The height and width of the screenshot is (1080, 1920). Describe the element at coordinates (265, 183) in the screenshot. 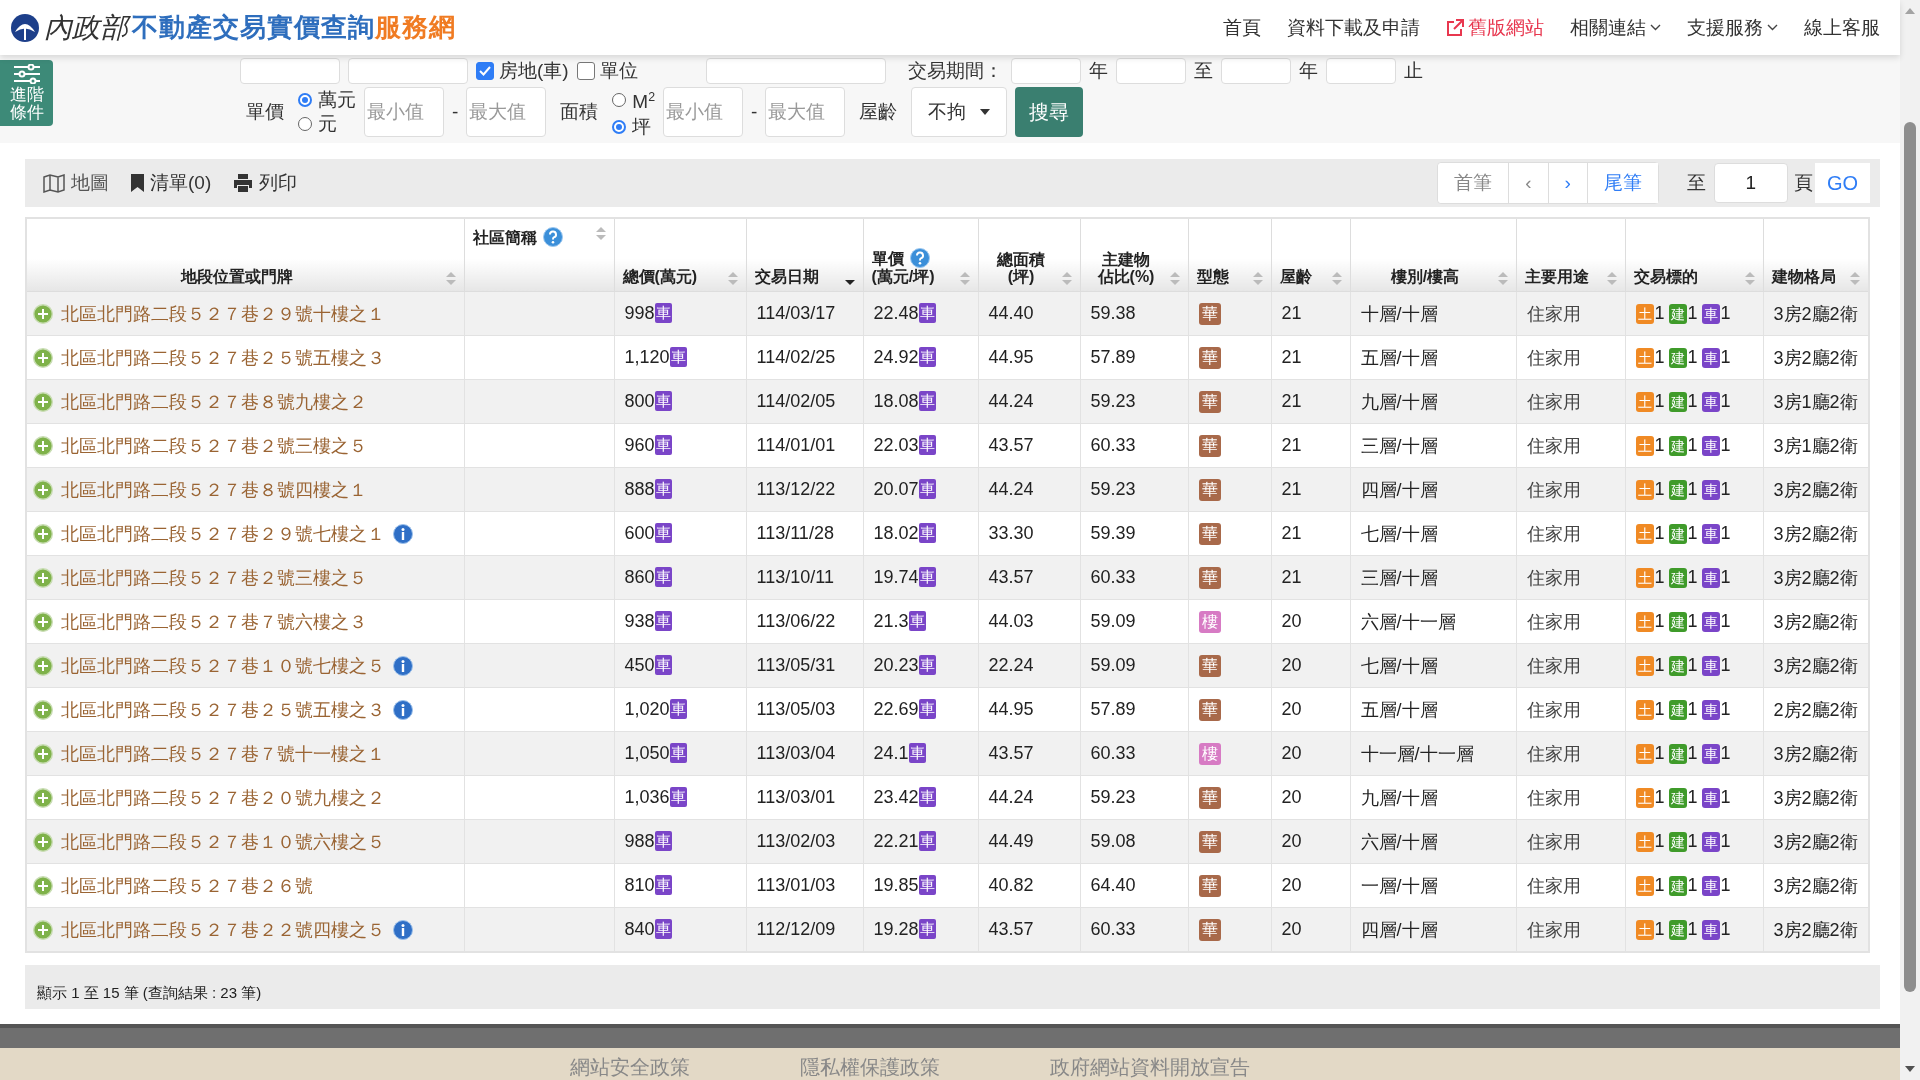

I see `toolbar-button: 列印` at that location.